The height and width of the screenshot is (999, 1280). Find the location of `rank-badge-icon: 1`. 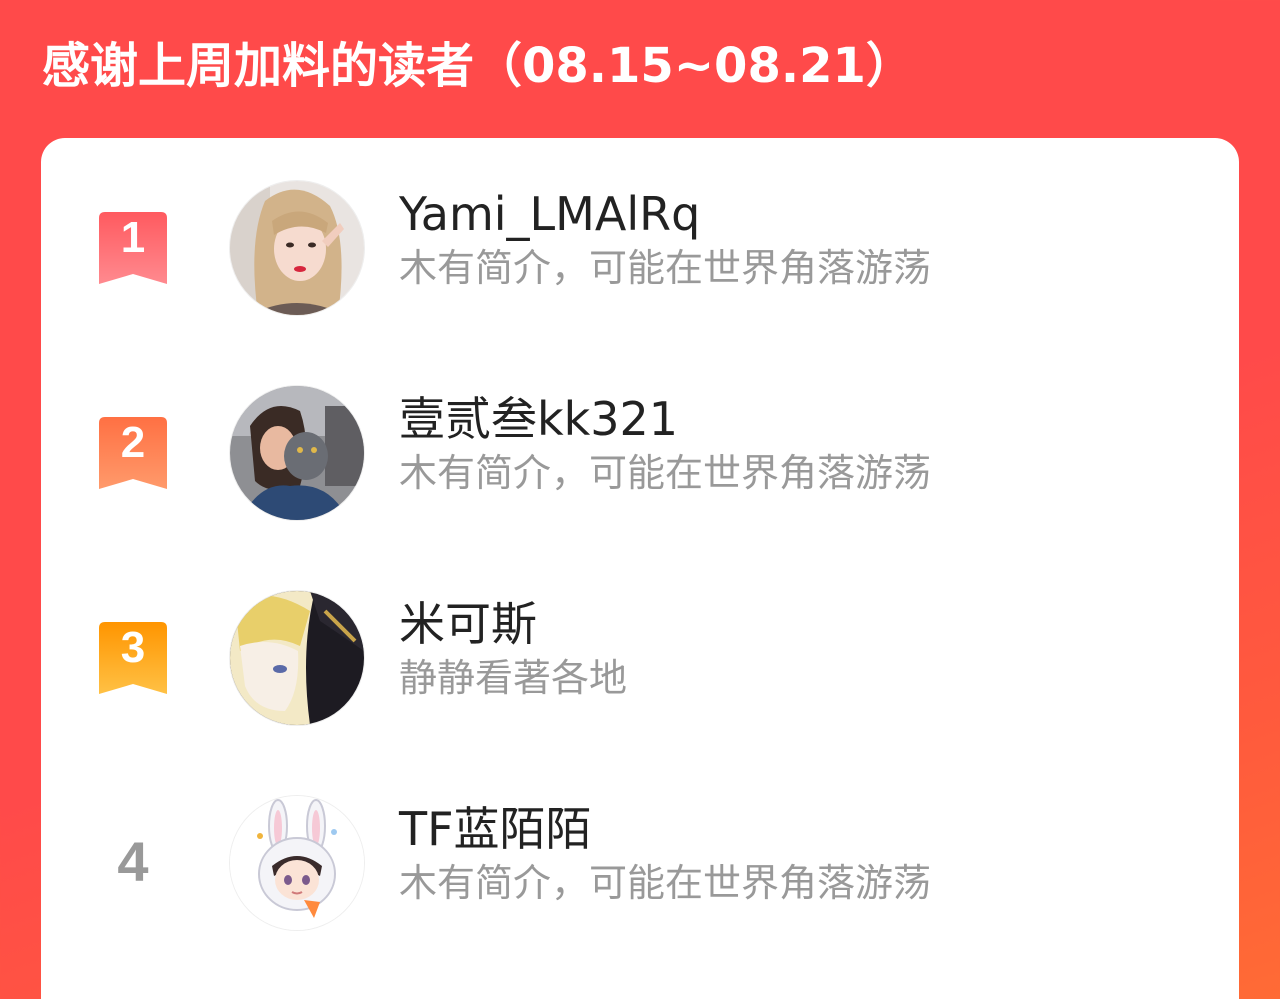

rank-badge-icon: 1 is located at coordinates (133, 248).